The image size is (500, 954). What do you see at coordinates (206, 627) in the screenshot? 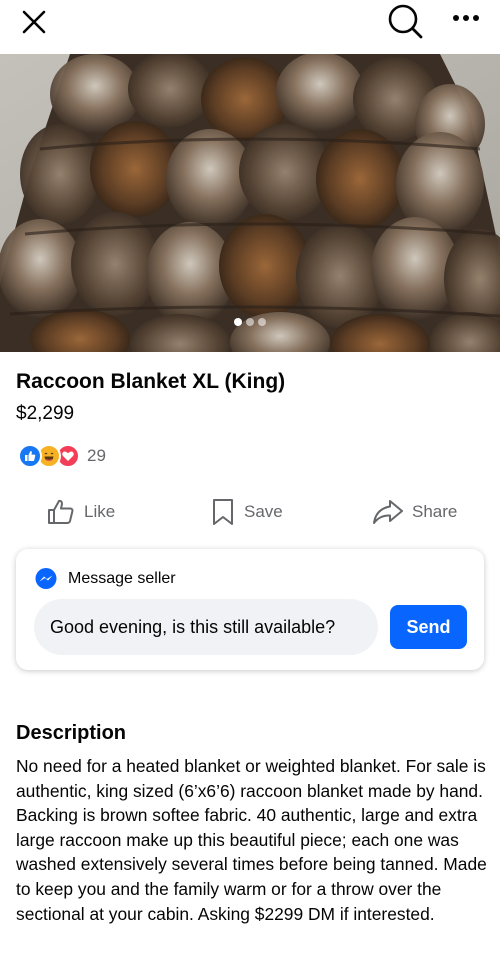
I see `message-input` at bounding box center [206, 627].